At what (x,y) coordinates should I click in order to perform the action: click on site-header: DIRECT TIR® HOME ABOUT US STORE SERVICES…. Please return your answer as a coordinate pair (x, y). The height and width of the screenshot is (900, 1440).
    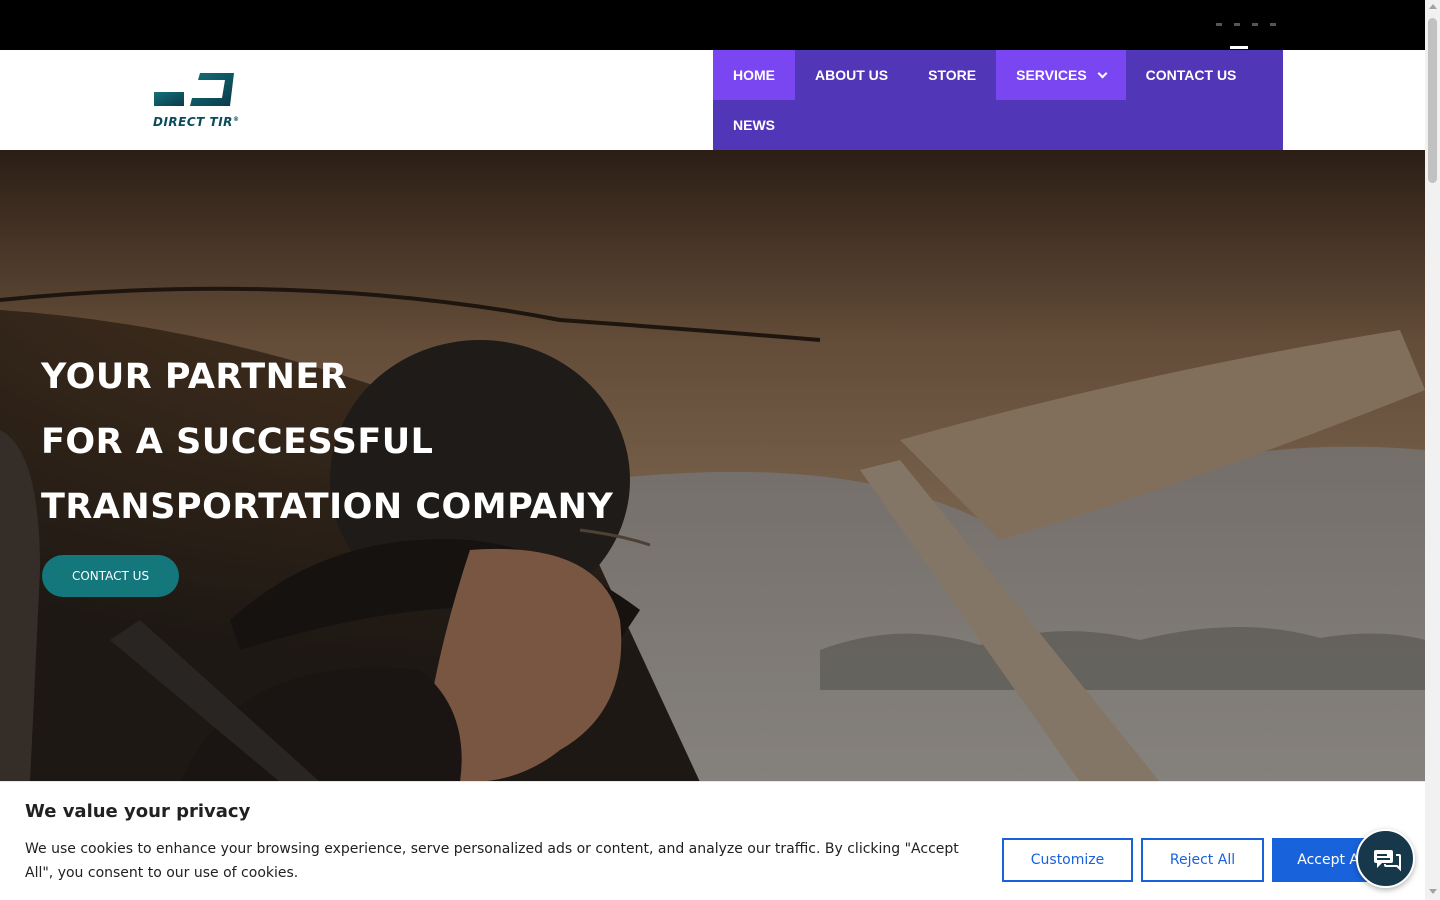
    Looking at the image, I should click on (712, 100).